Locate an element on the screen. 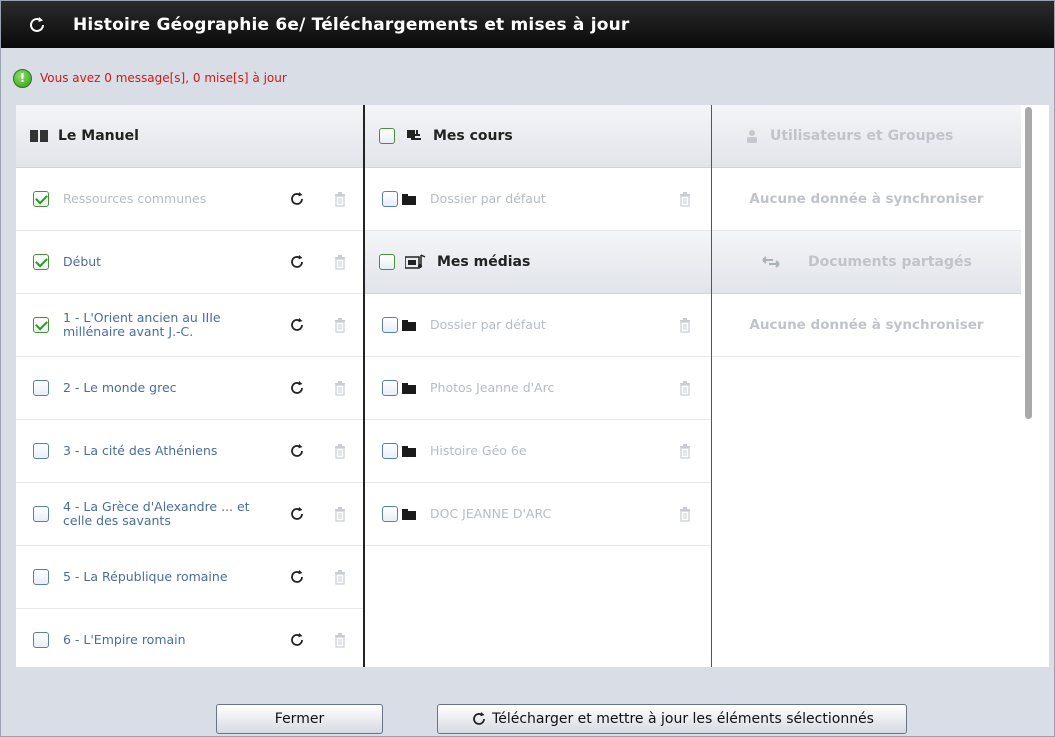  item-label: 5 - La République romaine is located at coordinates (145, 576).